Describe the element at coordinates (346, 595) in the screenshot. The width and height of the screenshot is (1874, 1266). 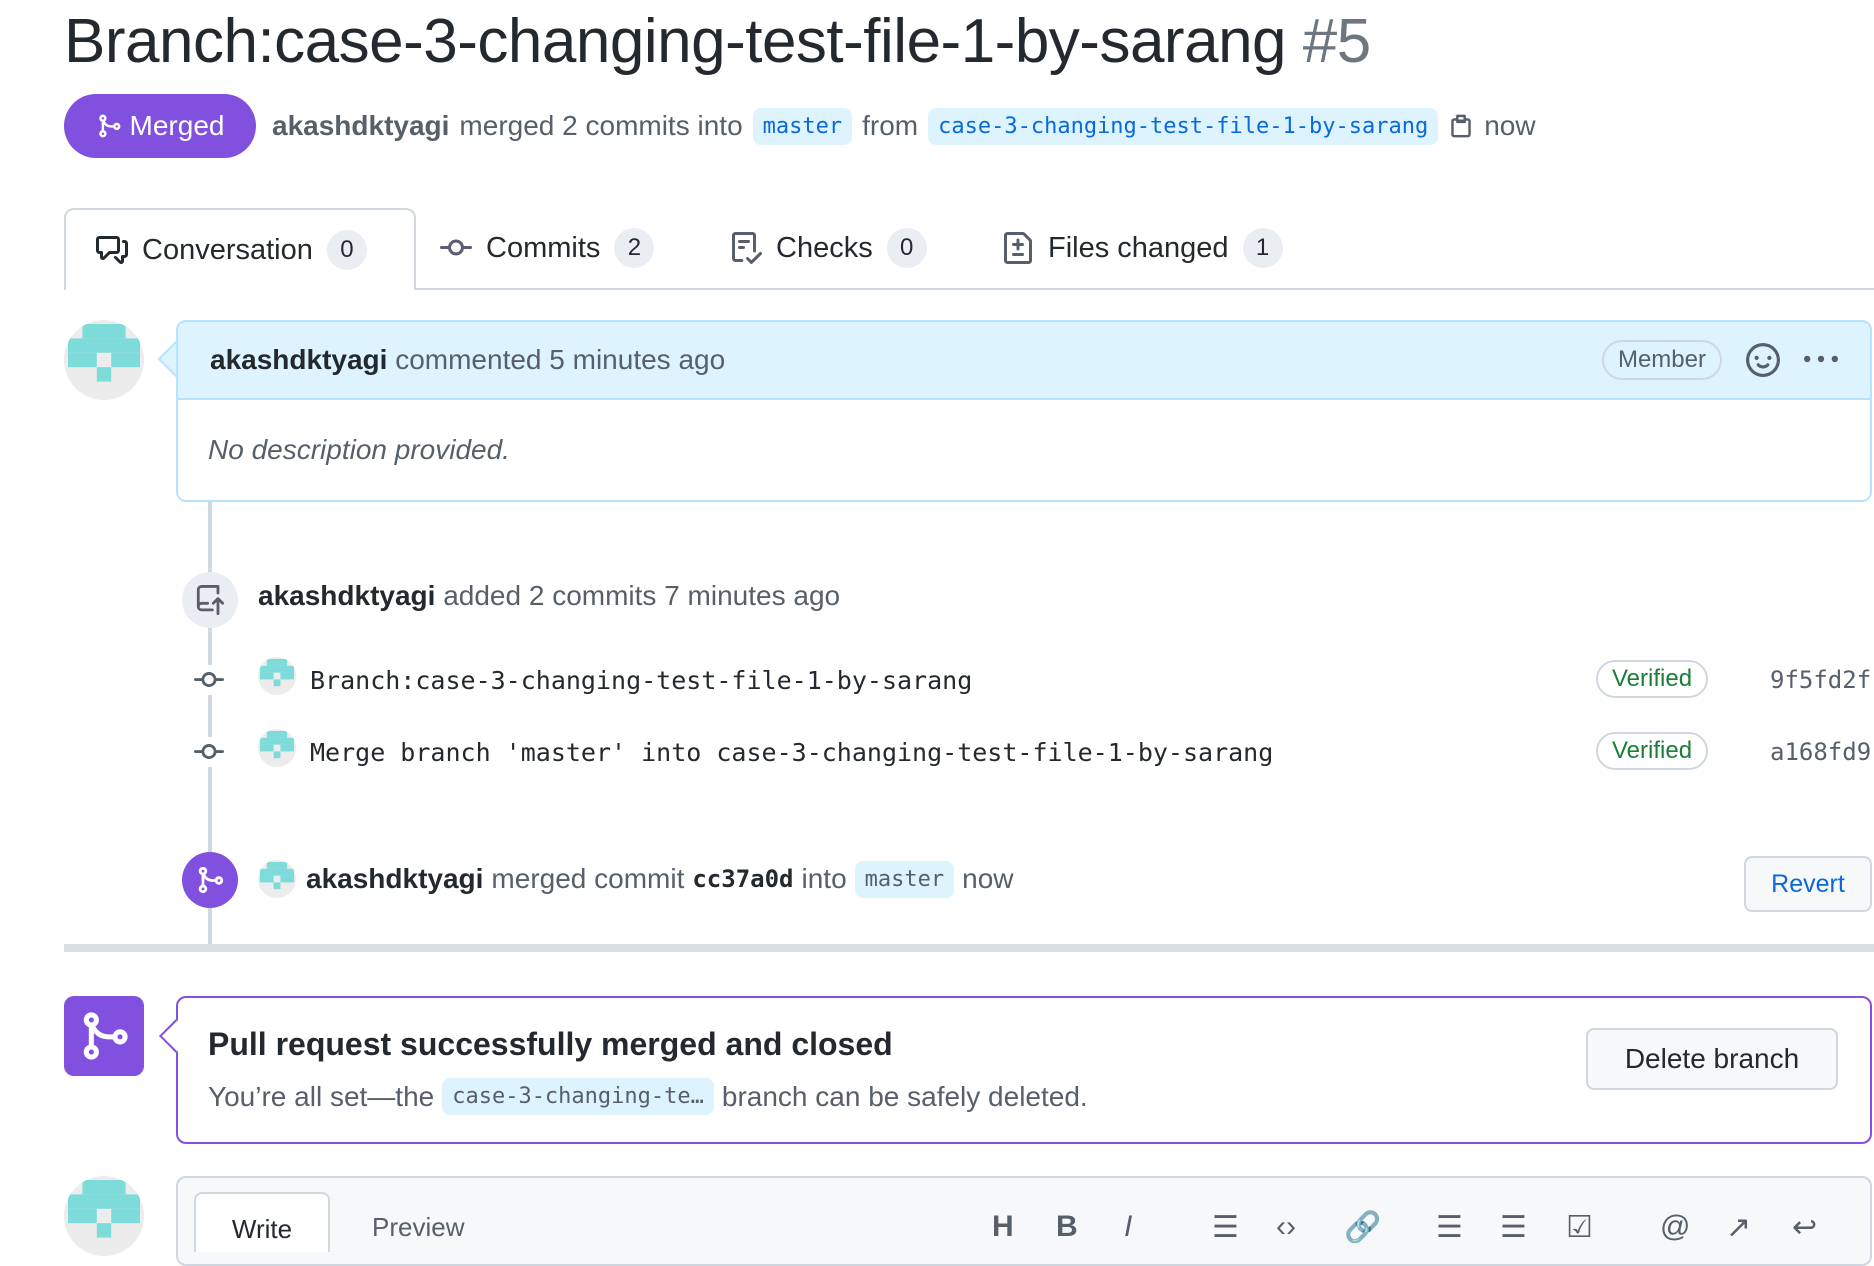
I see `commits-event-author: akashdktyagi` at that location.